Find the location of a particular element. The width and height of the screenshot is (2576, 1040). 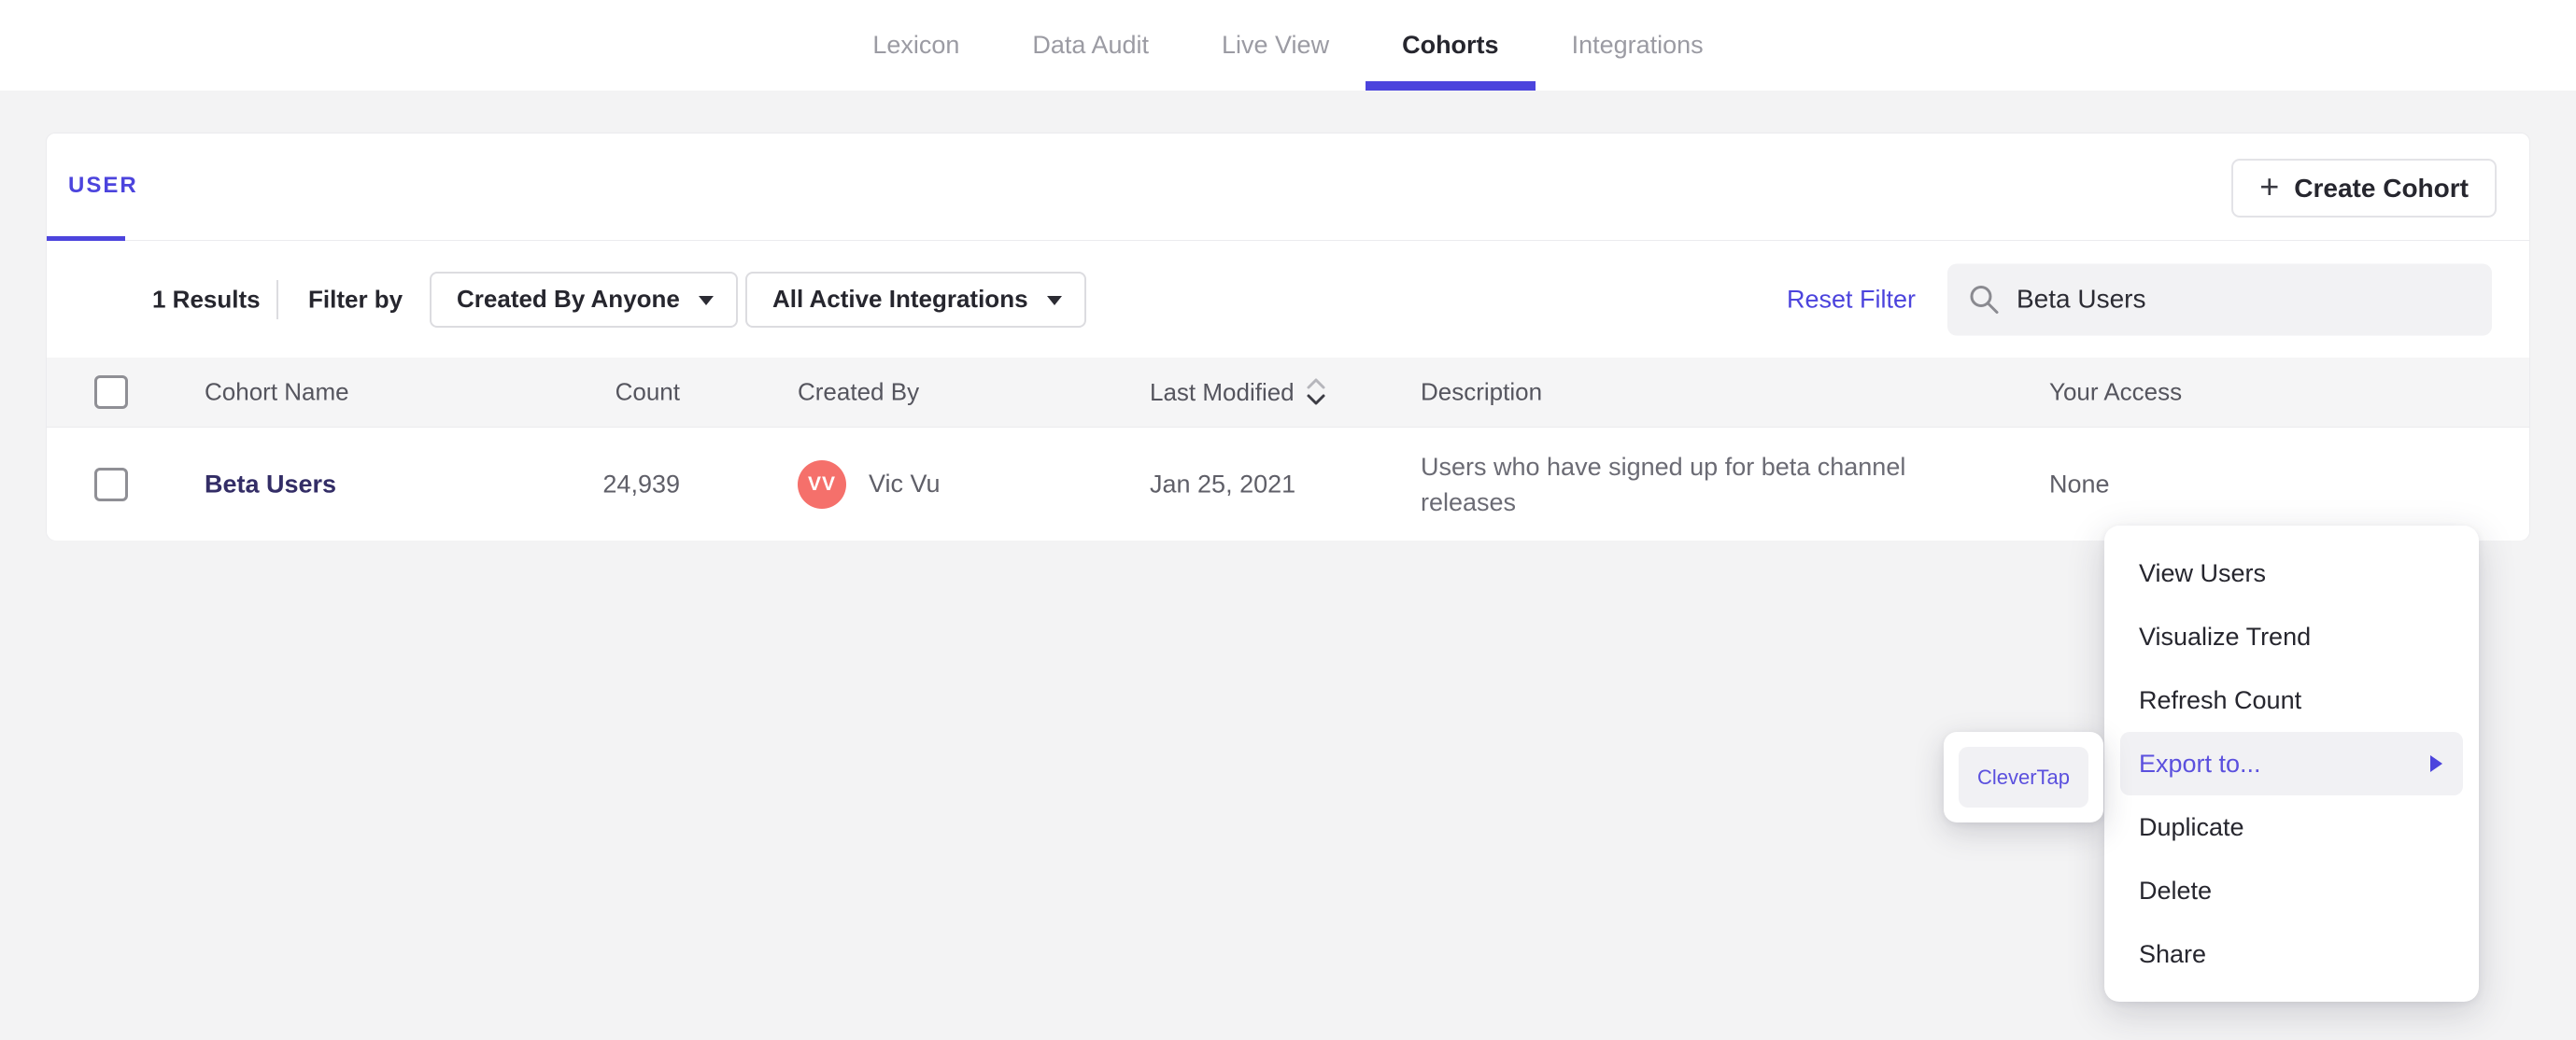

search-input is located at coordinates (2245, 299).